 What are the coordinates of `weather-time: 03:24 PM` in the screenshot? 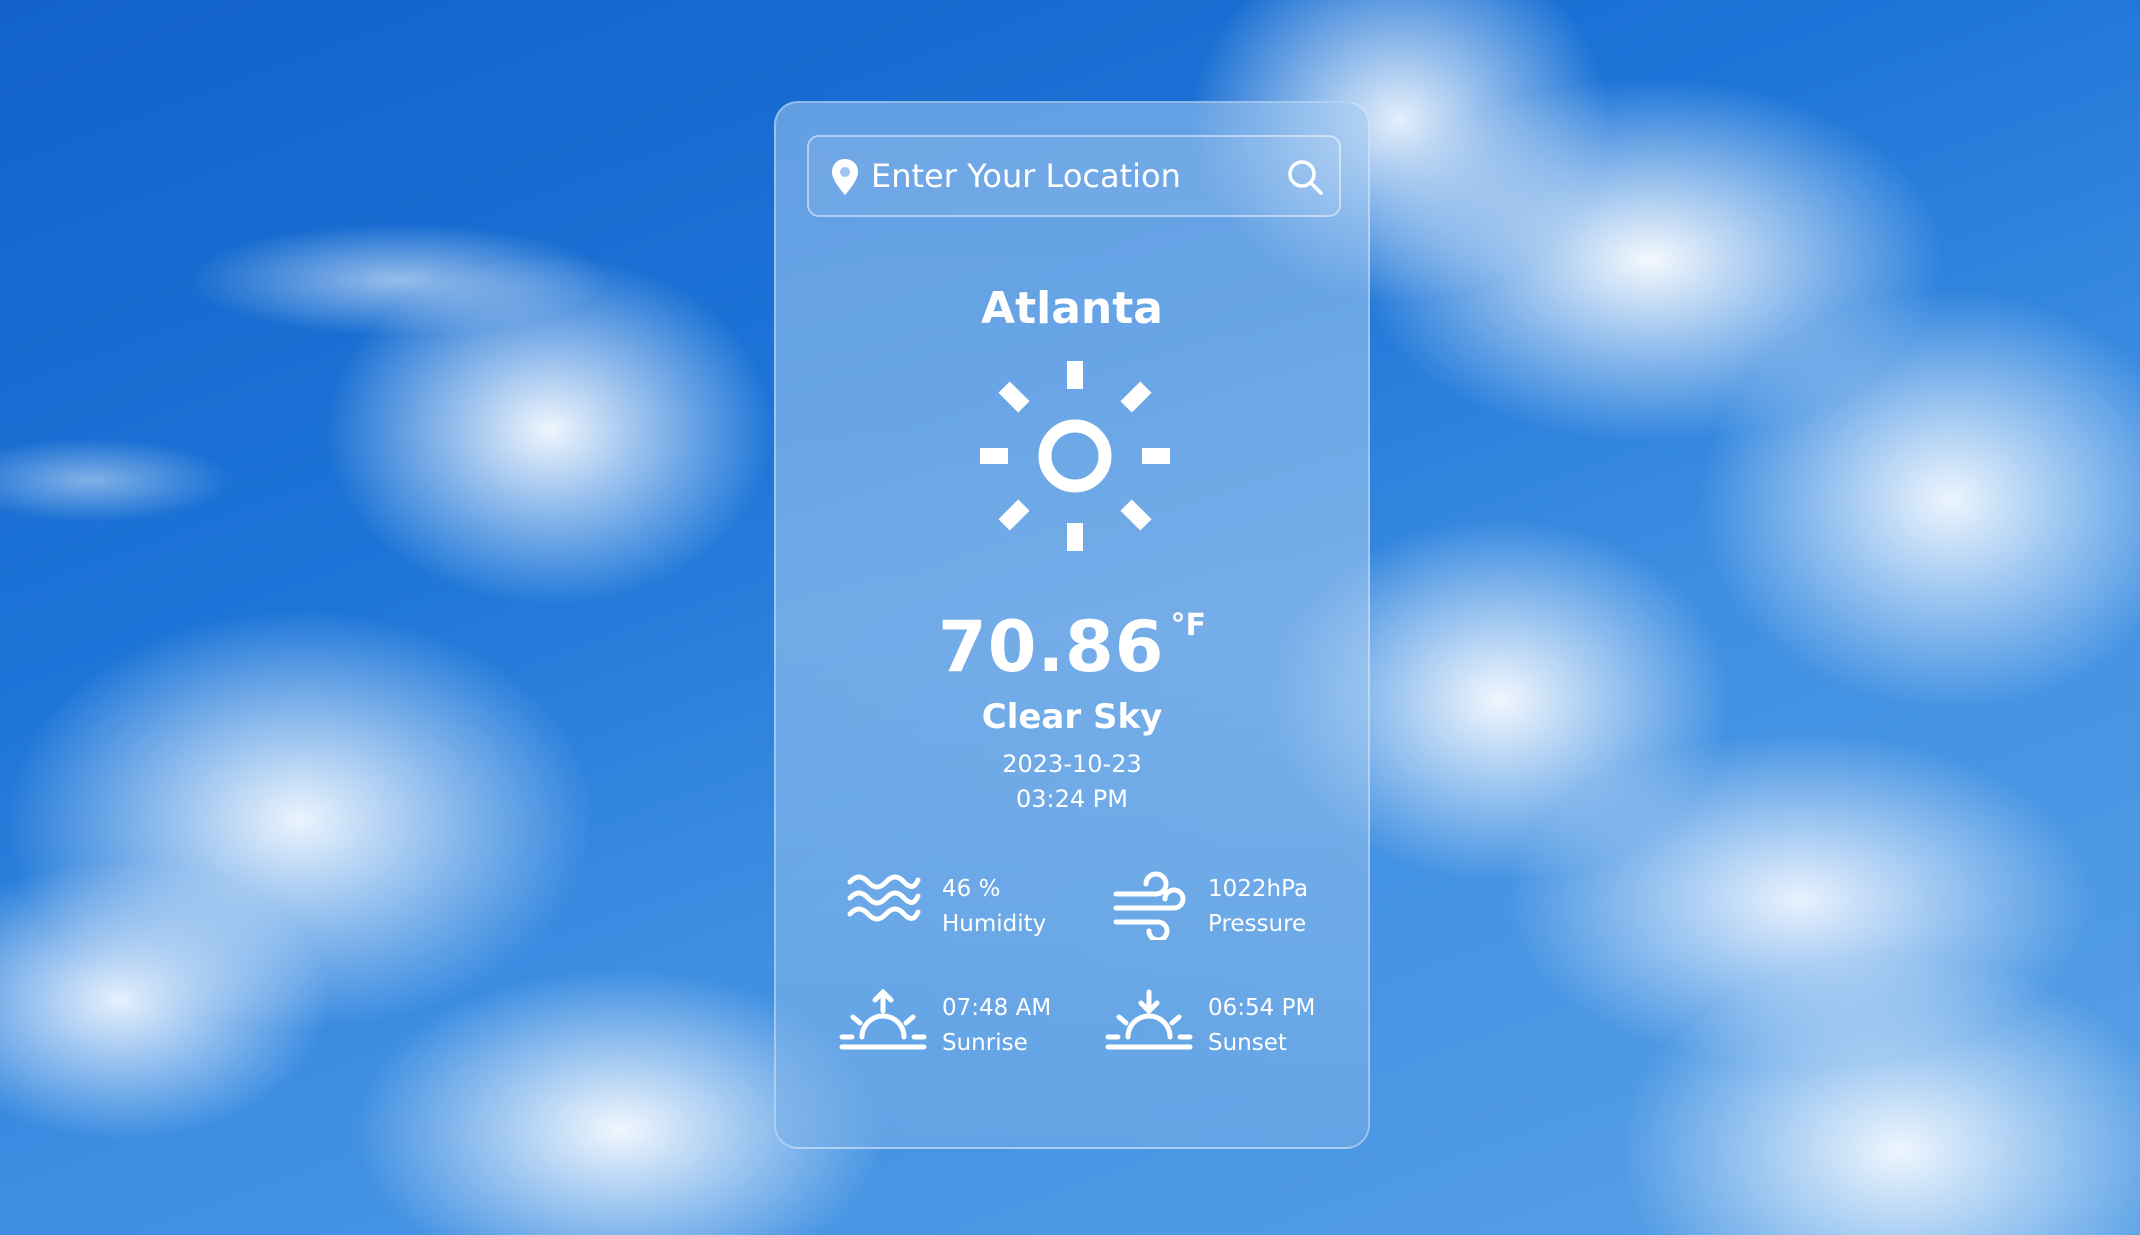 It's located at (1072, 799).